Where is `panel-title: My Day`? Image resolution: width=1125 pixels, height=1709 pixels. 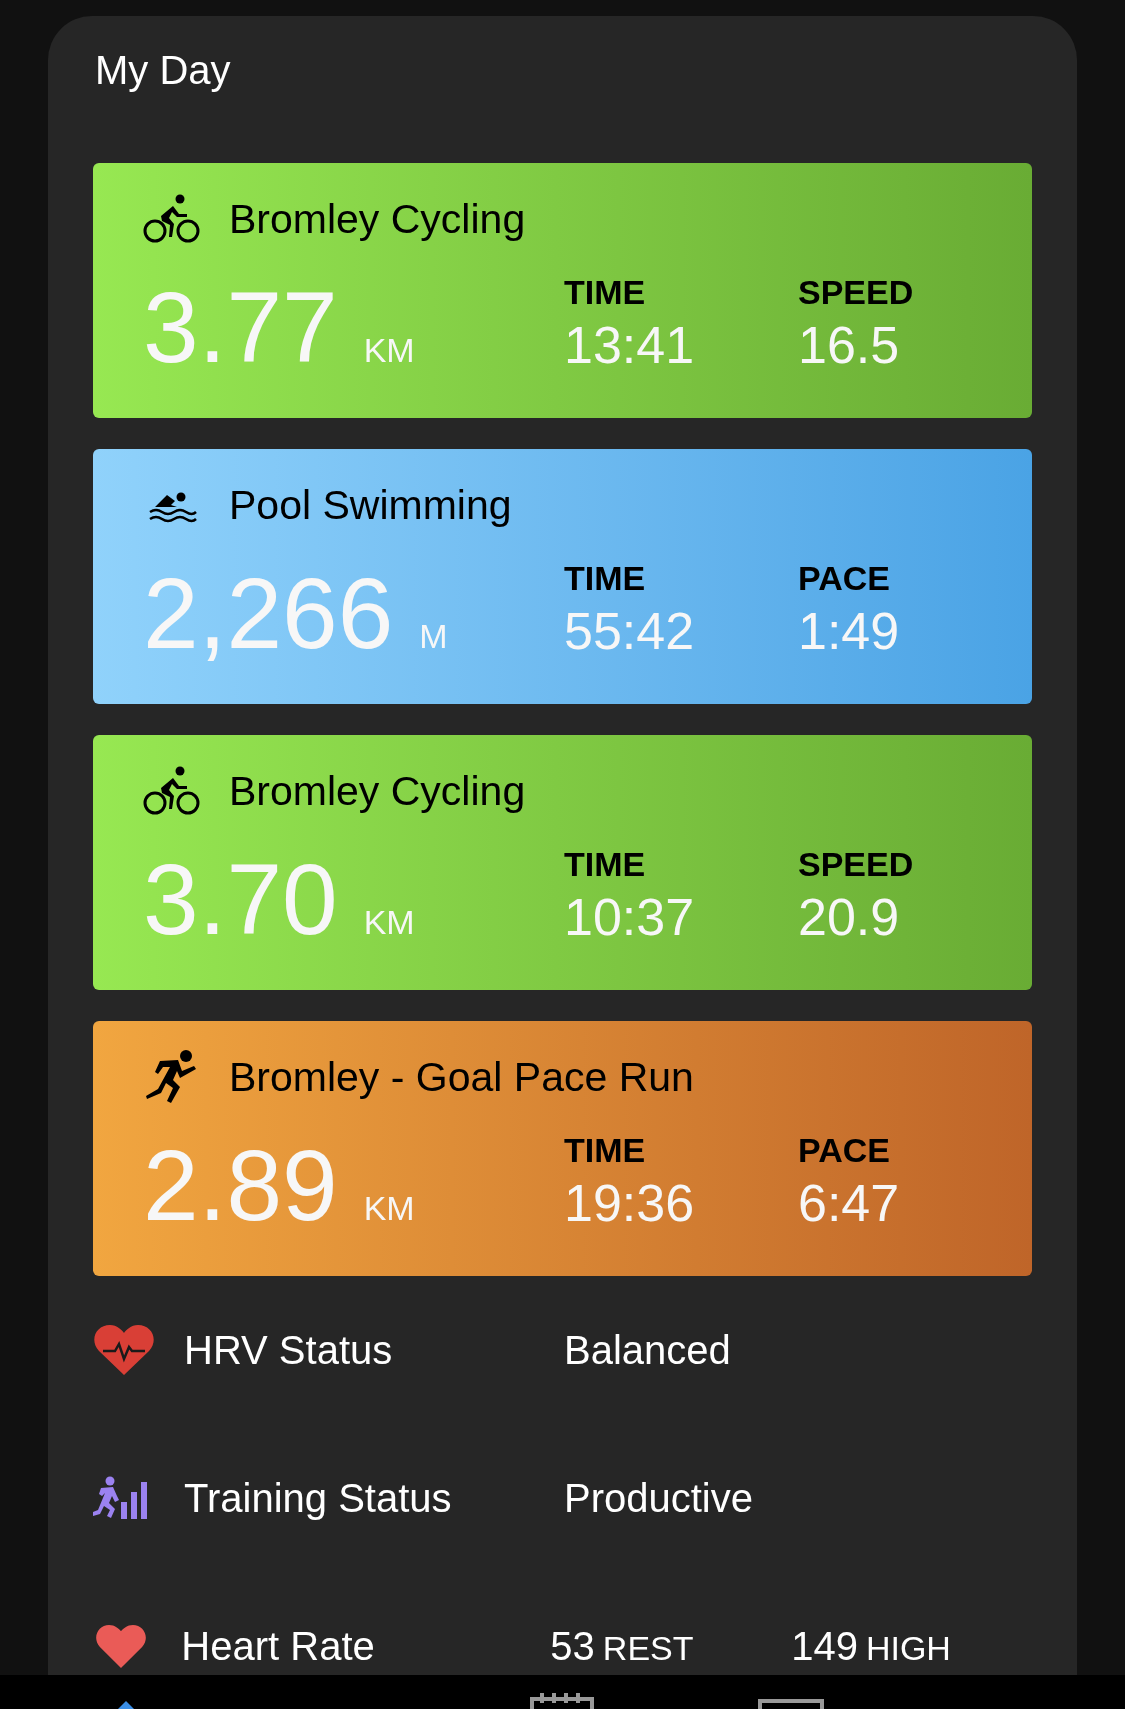 panel-title: My Day is located at coordinates (163, 70).